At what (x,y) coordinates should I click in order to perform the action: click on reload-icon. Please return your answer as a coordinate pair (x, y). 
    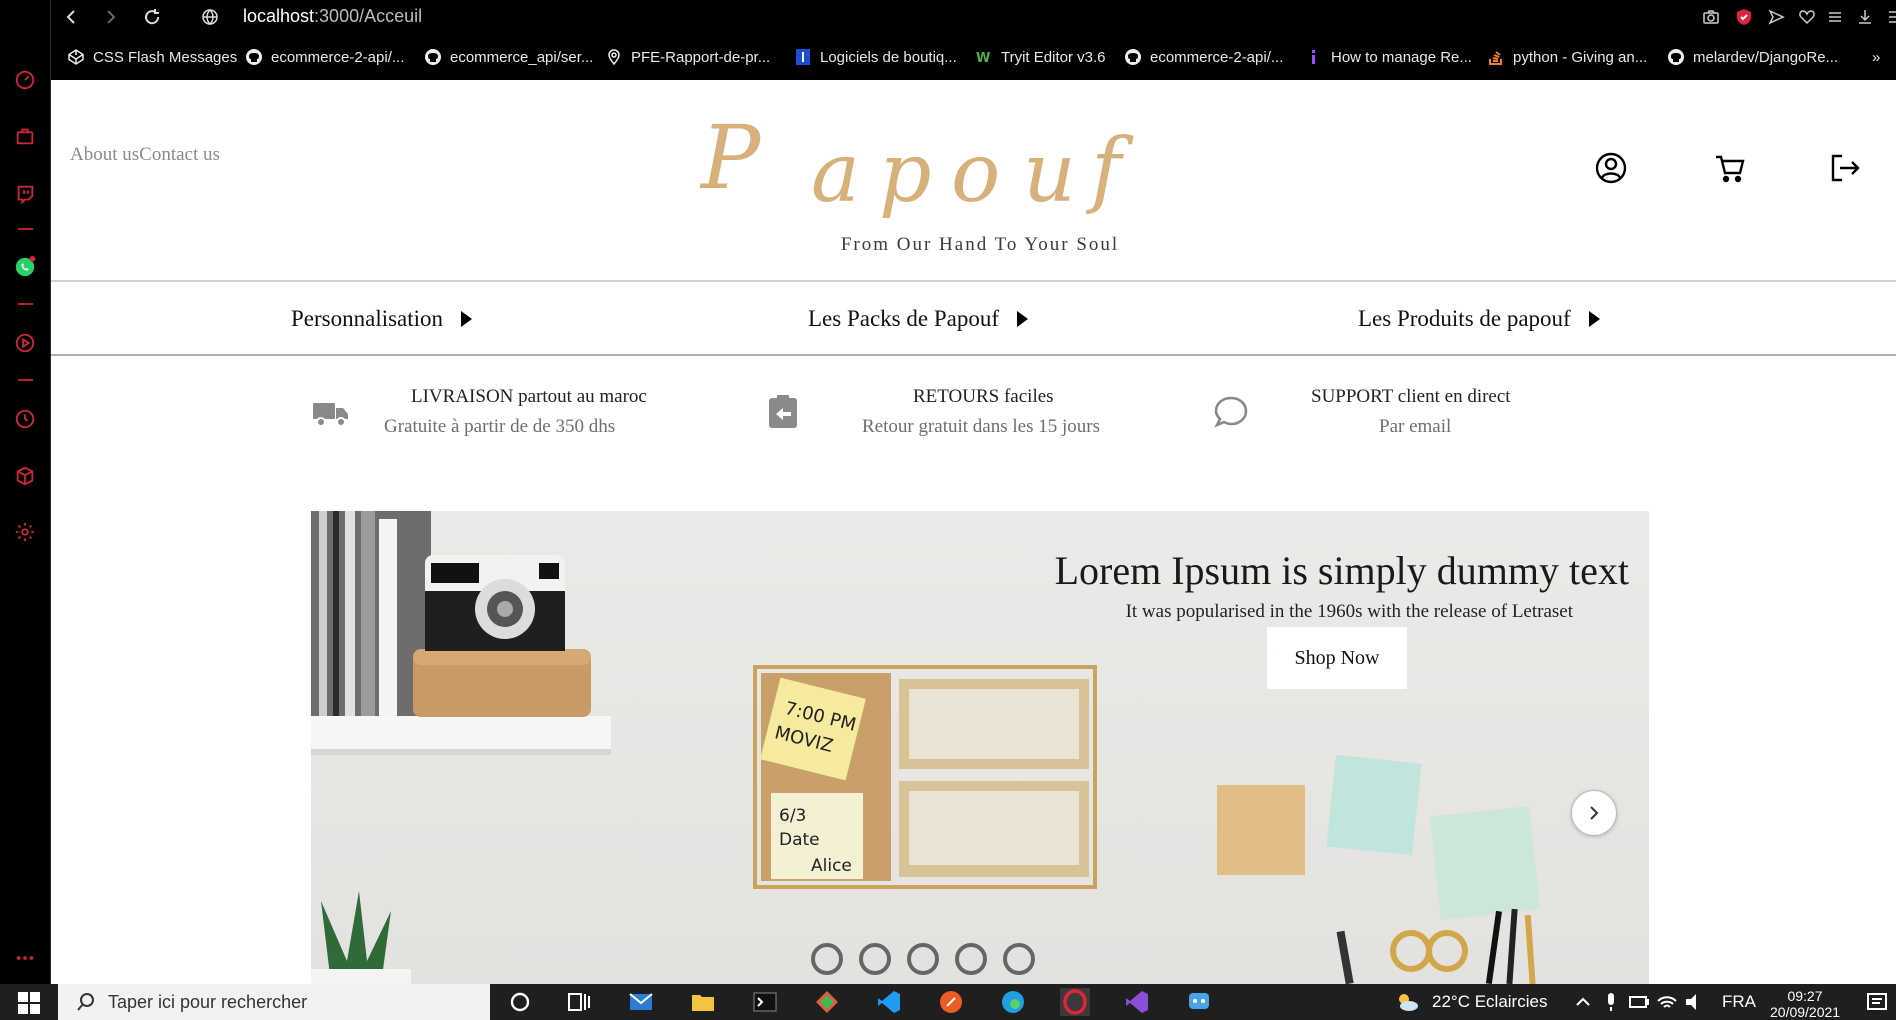
    Looking at the image, I should click on (152, 17).